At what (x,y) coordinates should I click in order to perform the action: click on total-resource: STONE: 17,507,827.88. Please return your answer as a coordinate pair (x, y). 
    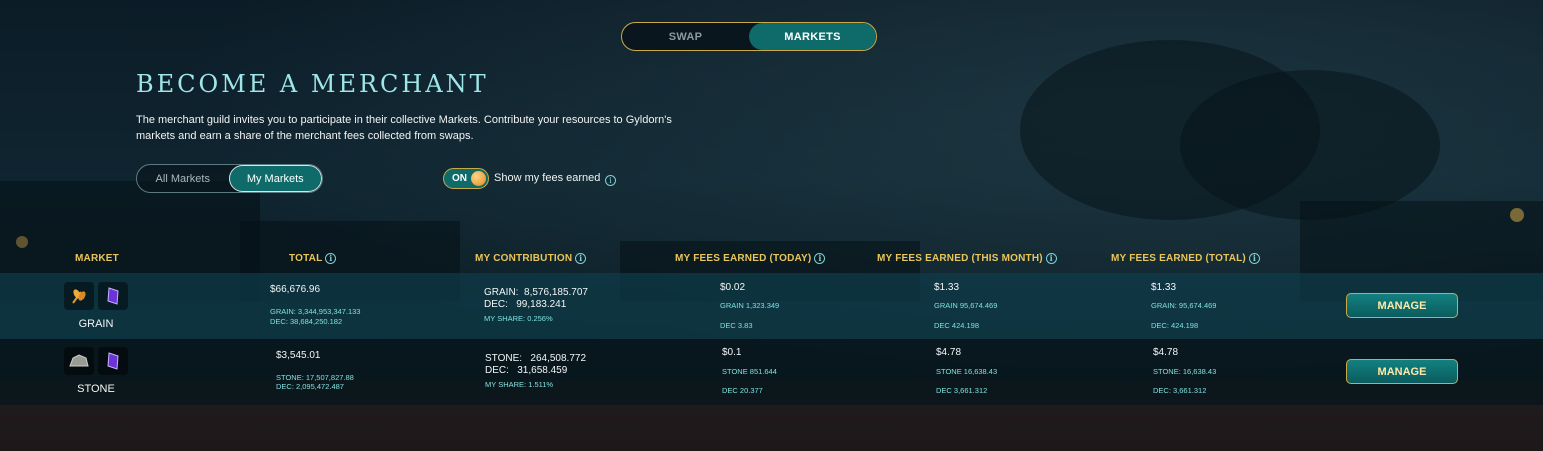
    Looking at the image, I should click on (315, 377).